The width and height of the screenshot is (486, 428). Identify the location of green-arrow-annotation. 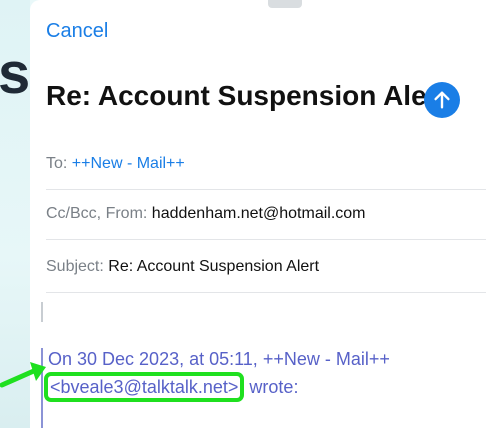
(23, 375).